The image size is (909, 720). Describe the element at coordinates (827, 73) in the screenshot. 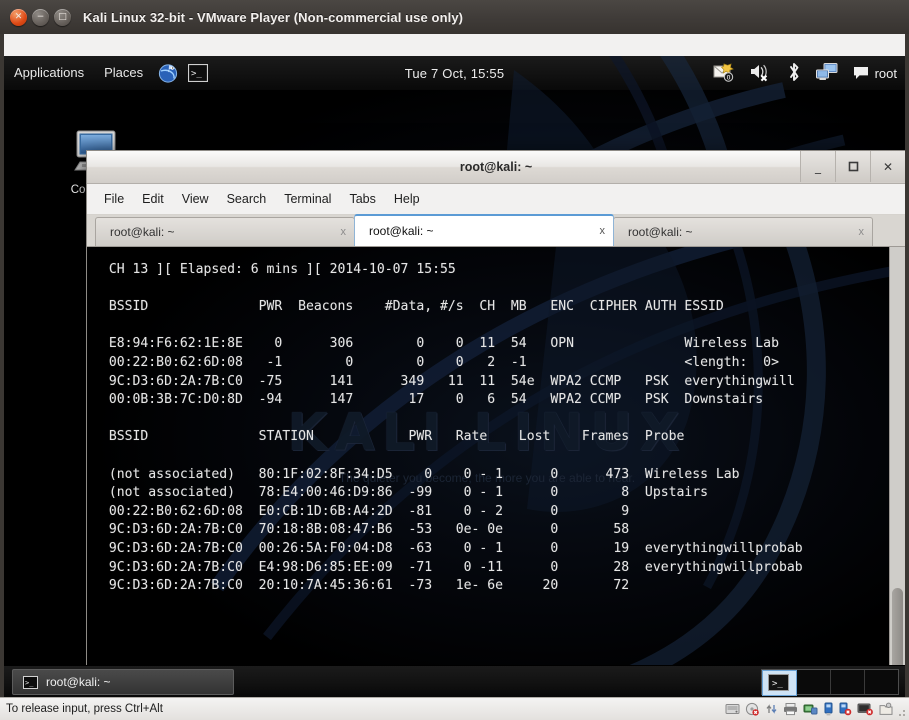

I see `network-workgroup-icon` at that location.